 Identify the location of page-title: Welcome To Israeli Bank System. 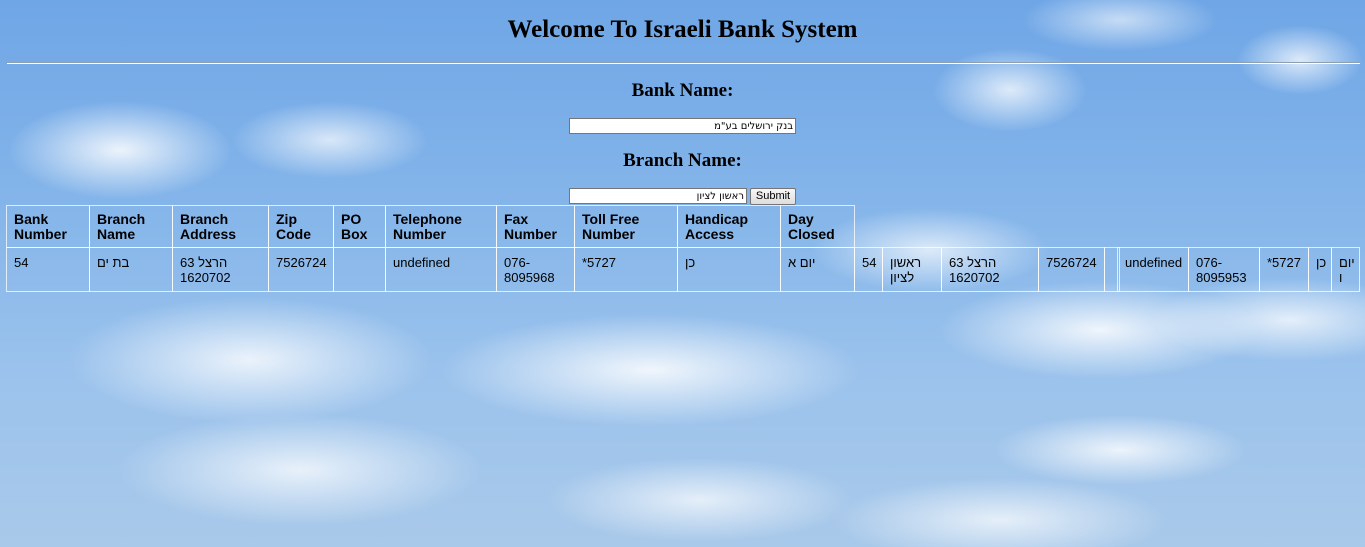
(682, 29).